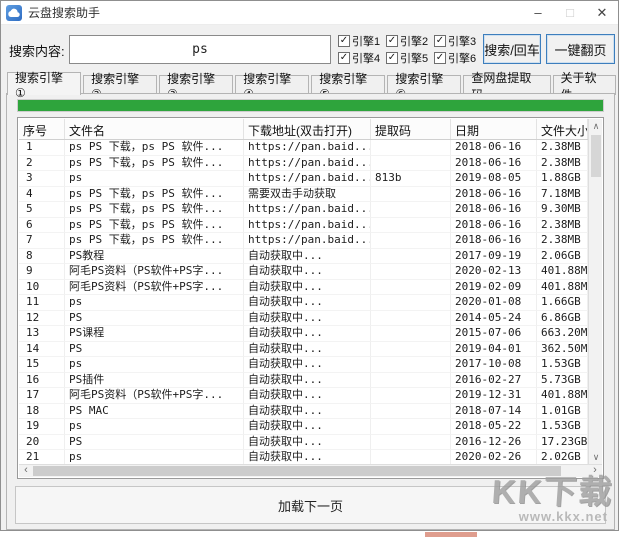  Describe the element at coordinates (562, 256) in the screenshot. I see `cell-size: 2.06GB` at that location.